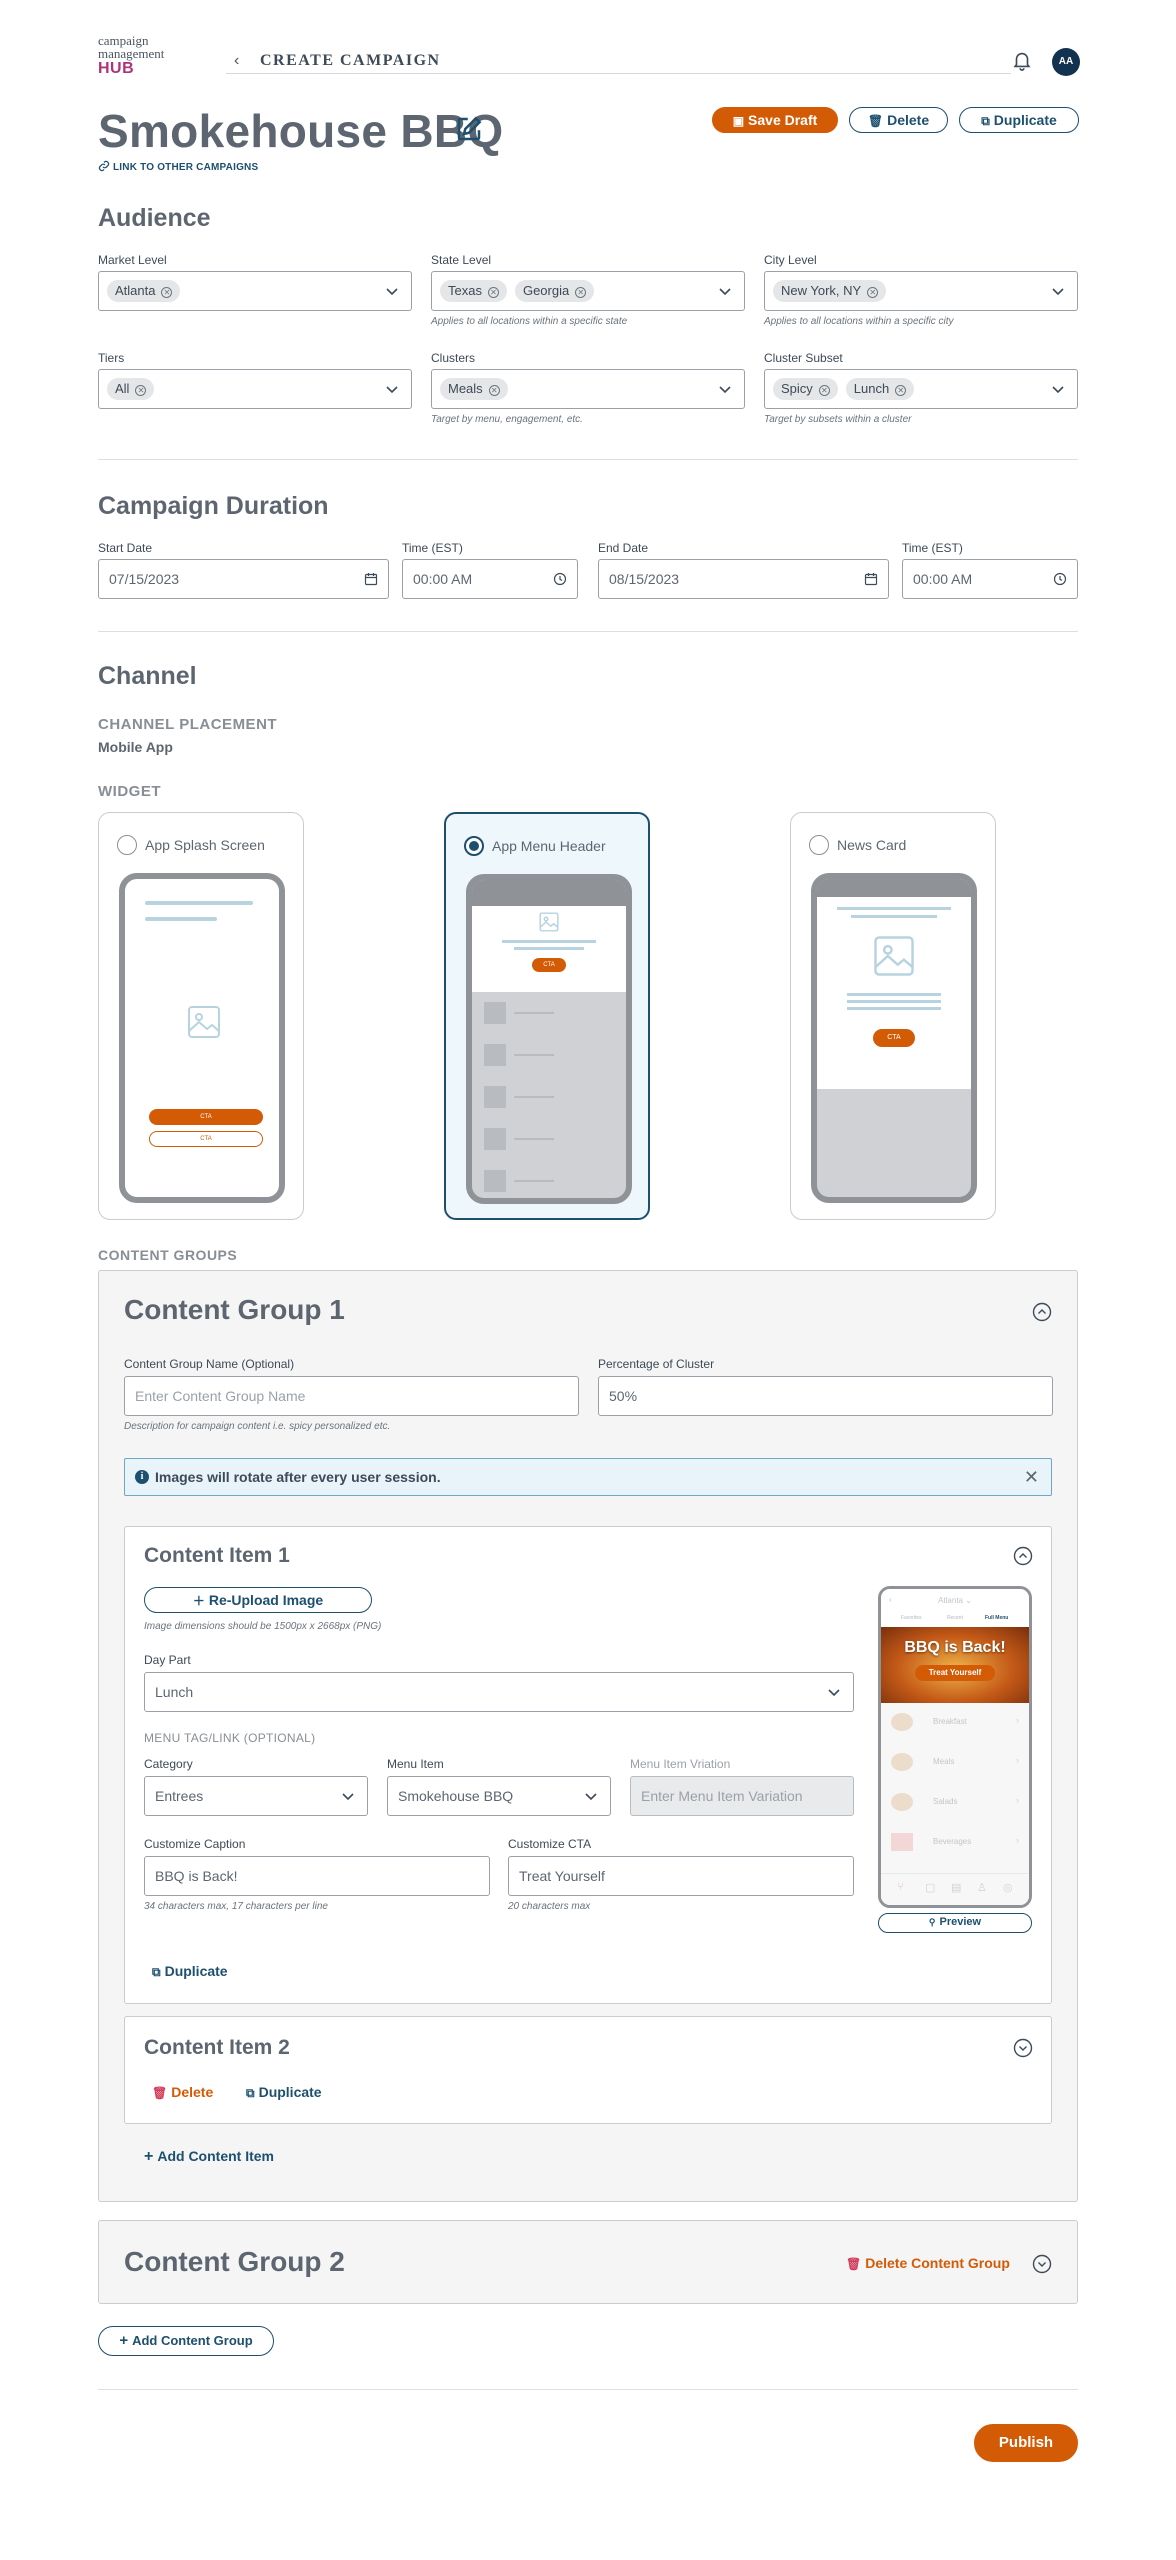 The width and height of the screenshot is (1176, 2560). I want to click on preview-menu-salads: Salads, so click(945, 1801).